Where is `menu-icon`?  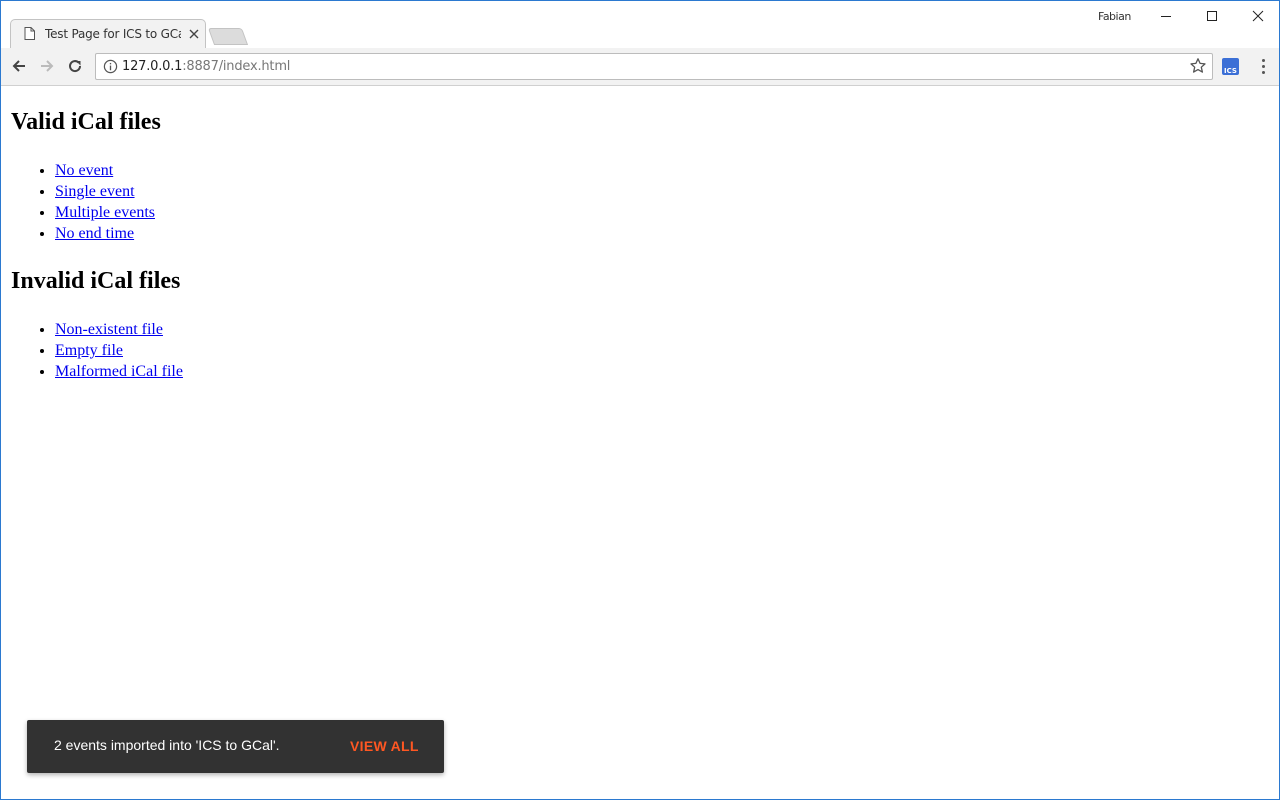
menu-icon is located at coordinates (1263, 66).